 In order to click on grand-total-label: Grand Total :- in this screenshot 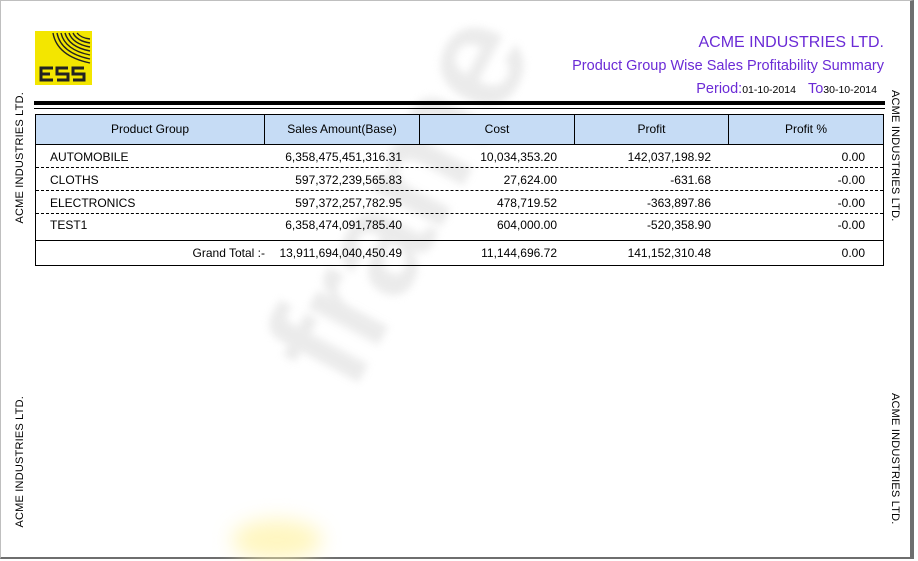, I will do `click(228, 253)`.